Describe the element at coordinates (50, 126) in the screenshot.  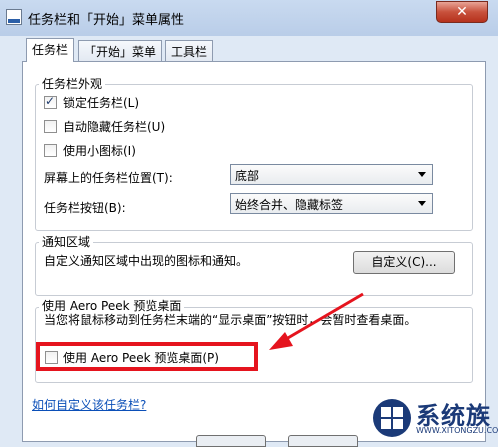
I see `auto-hide-checkbox` at that location.